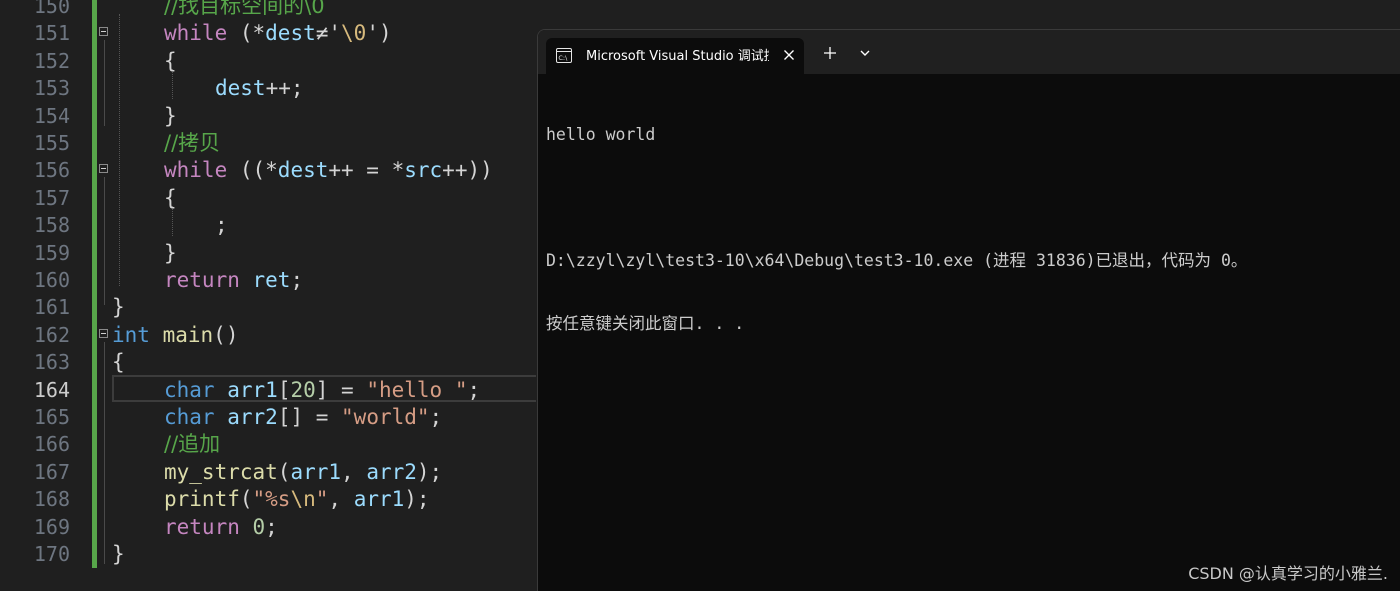 This screenshot has height=591, width=1400. I want to click on code-token: (), so click(226, 334).